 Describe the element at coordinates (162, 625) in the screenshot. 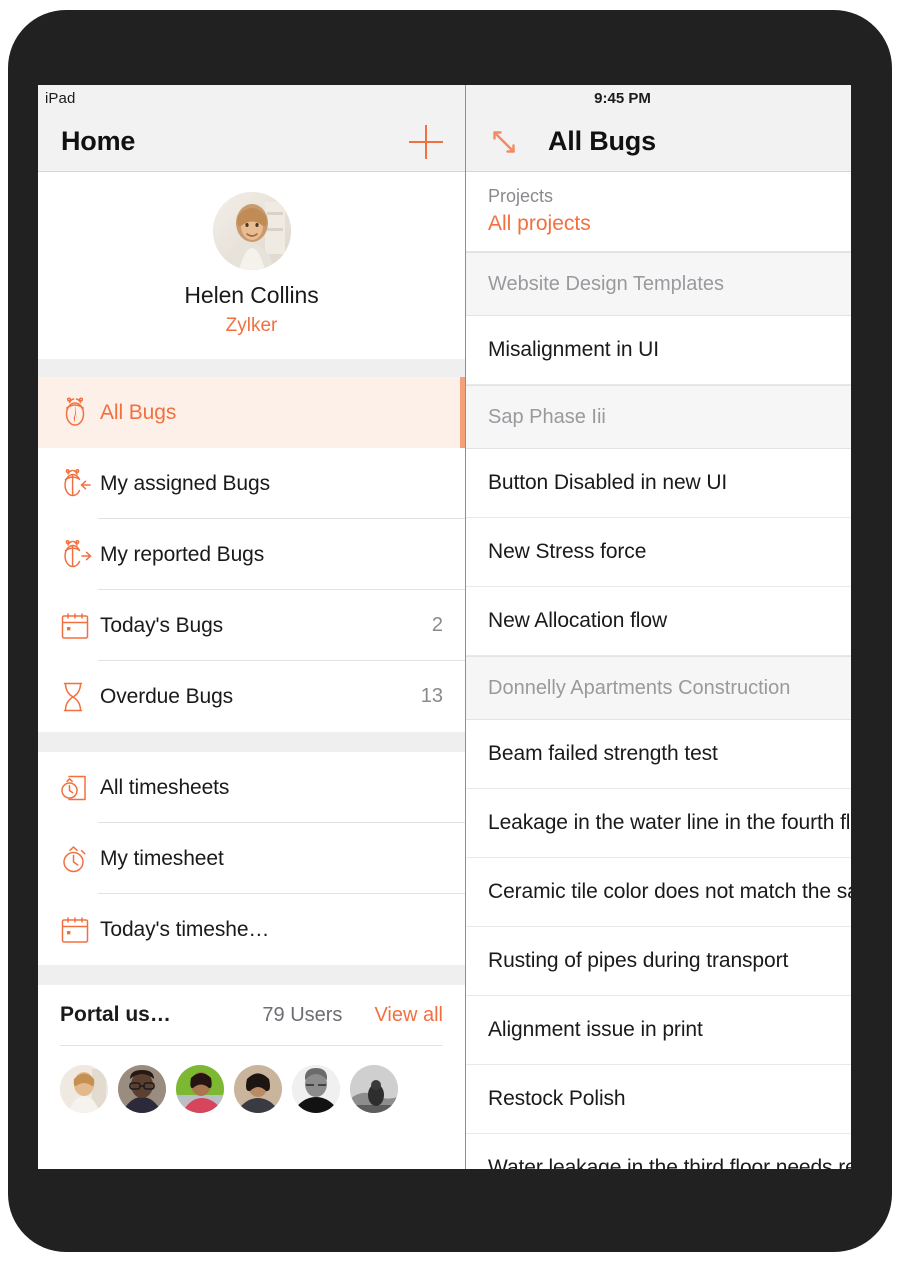

I see `sidebar-item-label: Today's Bugs` at that location.